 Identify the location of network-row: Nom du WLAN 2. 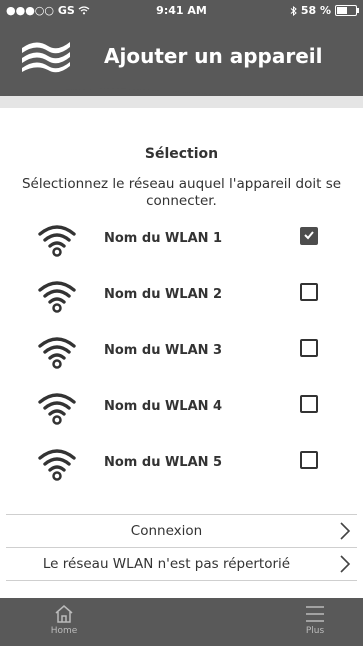
(181, 298).